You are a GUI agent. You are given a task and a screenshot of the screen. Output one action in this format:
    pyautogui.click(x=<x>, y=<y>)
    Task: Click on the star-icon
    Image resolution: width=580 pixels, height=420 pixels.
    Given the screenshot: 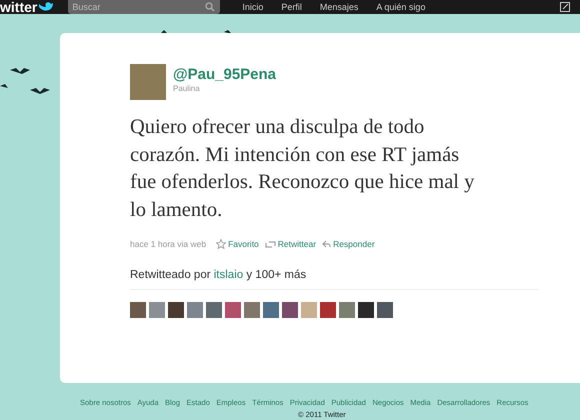 What is the action you would take?
    pyautogui.click(x=221, y=244)
    